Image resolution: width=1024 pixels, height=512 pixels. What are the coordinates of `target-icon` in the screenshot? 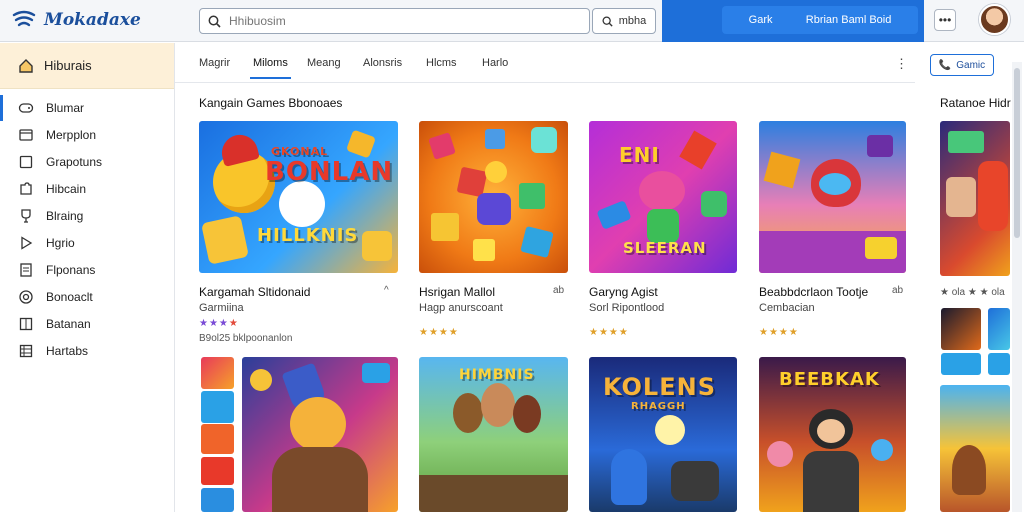 It's located at (26, 297).